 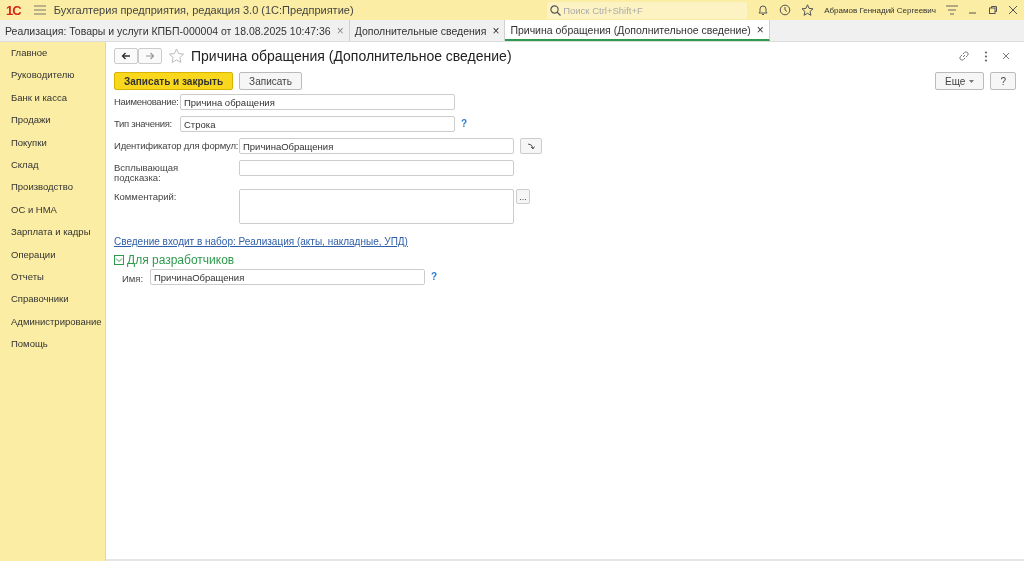 What do you see at coordinates (647, 10) in the screenshot?
I see `search-field: Поиск Ctrl+Shift+F` at bounding box center [647, 10].